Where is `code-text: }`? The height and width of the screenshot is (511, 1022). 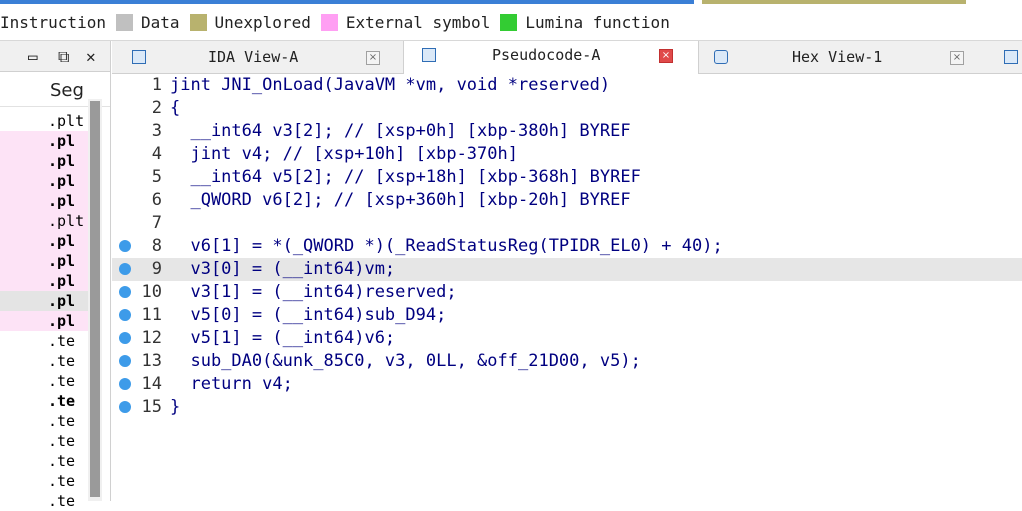 code-text: } is located at coordinates (175, 407).